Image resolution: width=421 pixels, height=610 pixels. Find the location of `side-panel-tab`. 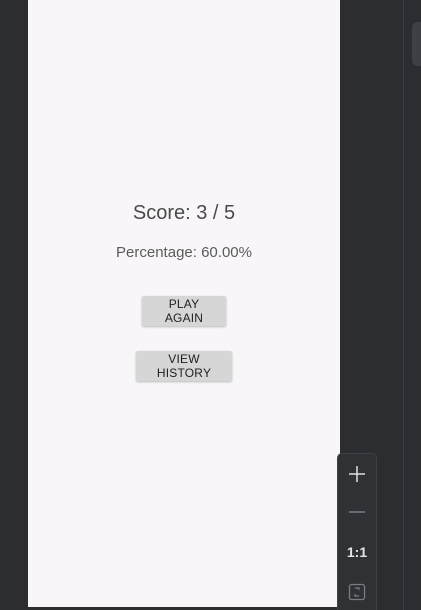

side-panel-tab is located at coordinates (416, 44).